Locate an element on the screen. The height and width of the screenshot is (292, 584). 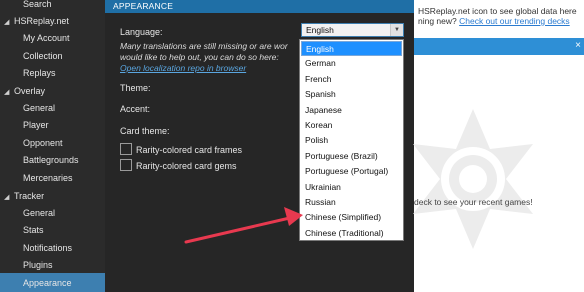
sidebar-item-label: Battlegrounds is located at coordinates (51, 160).